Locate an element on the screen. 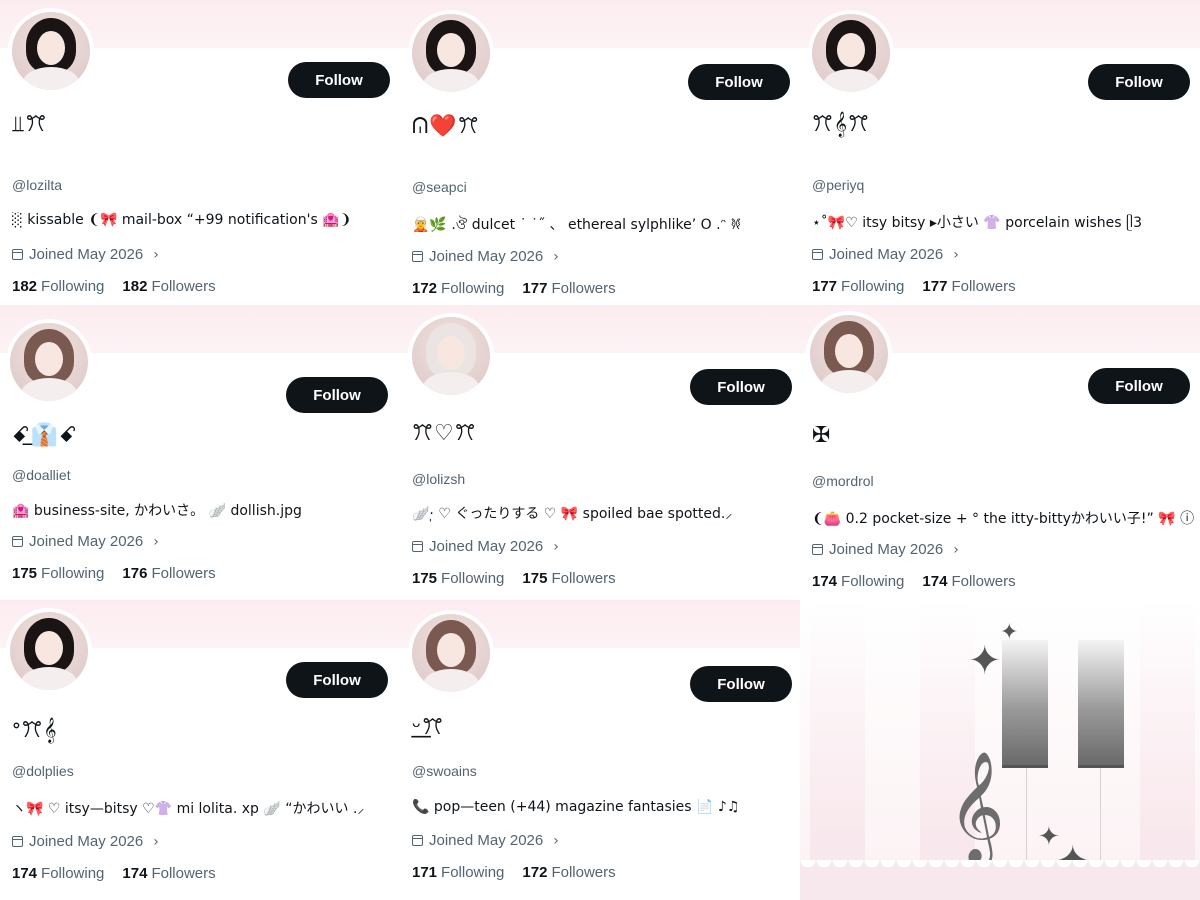 This screenshot has width=1200, height=900. handle: @swoains is located at coordinates (444, 771).